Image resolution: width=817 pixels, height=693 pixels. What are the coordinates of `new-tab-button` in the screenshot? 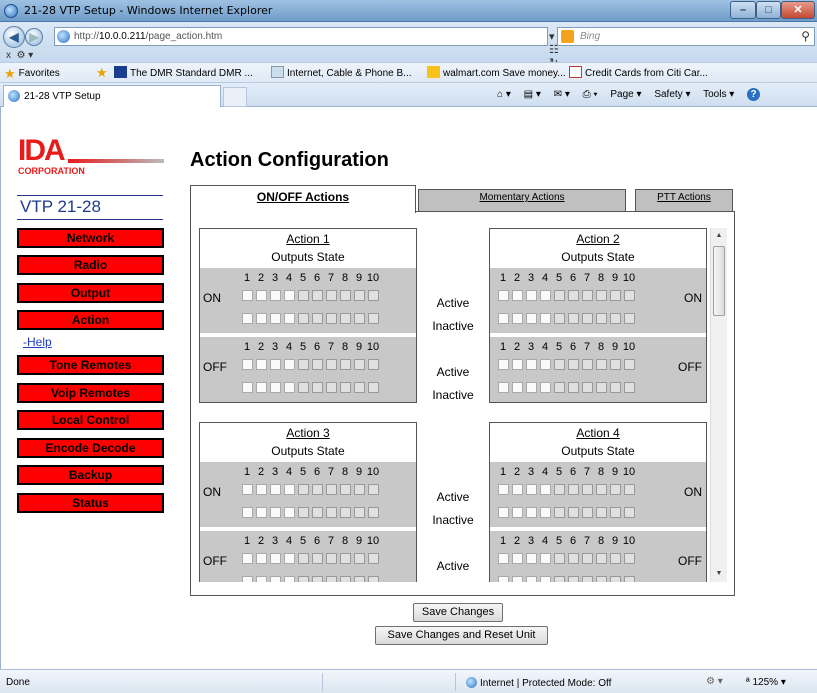 It's located at (235, 97).